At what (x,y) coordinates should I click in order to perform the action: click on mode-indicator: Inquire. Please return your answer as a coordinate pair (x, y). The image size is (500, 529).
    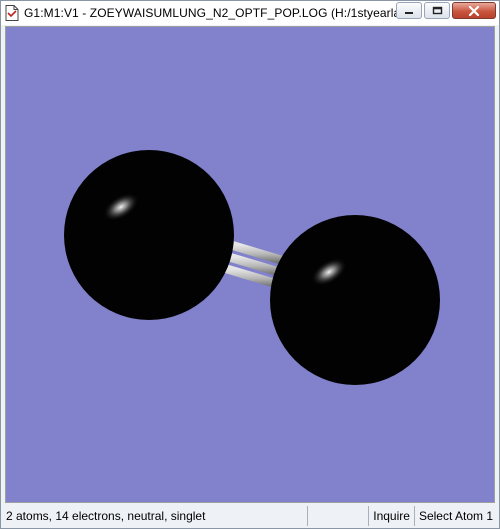
    Looking at the image, I should click on (391, 516).